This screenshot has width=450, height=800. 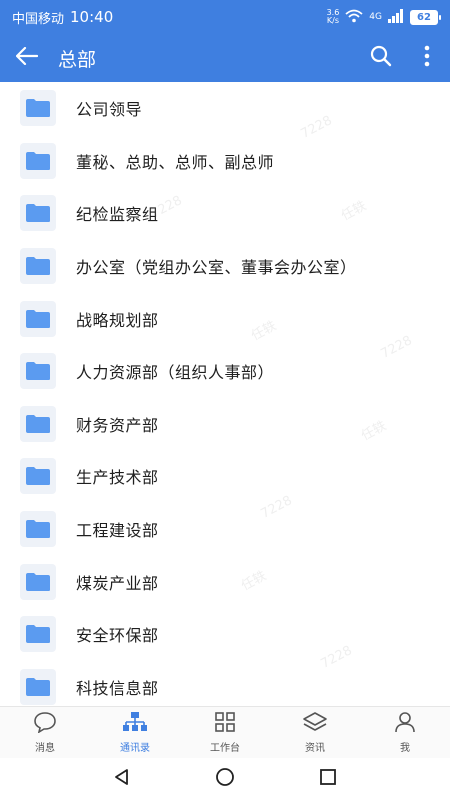 I want to click on list-item: 董秘、总助、总师、副总师, so click(x=225, y=161).